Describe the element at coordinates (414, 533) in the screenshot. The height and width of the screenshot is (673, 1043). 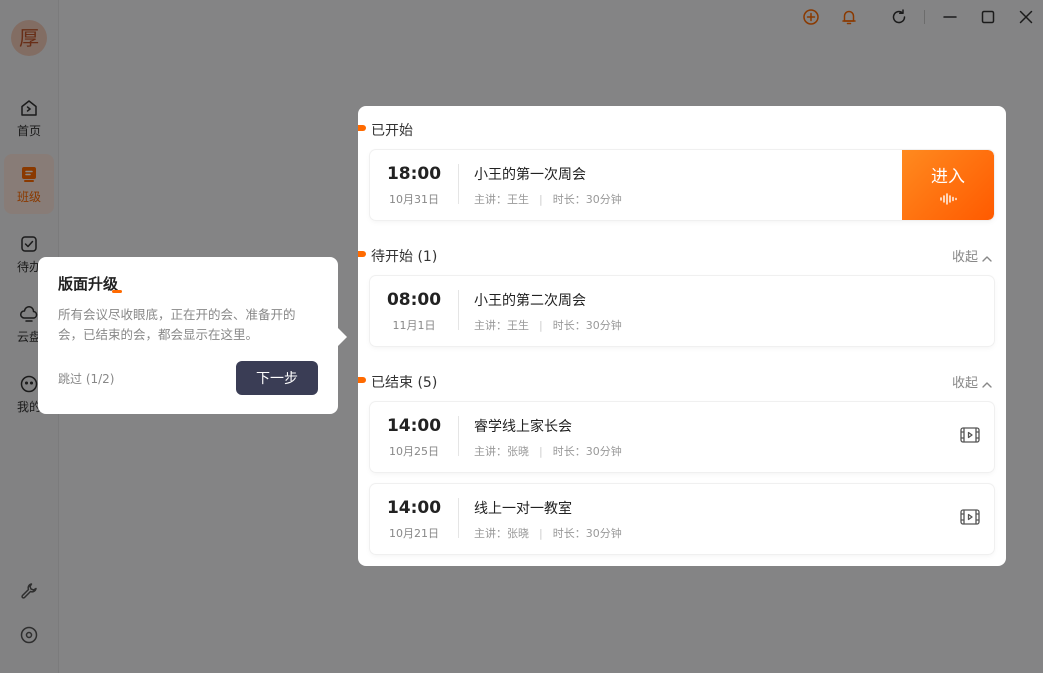
I see `meeting-date: 10月21日` at that location.